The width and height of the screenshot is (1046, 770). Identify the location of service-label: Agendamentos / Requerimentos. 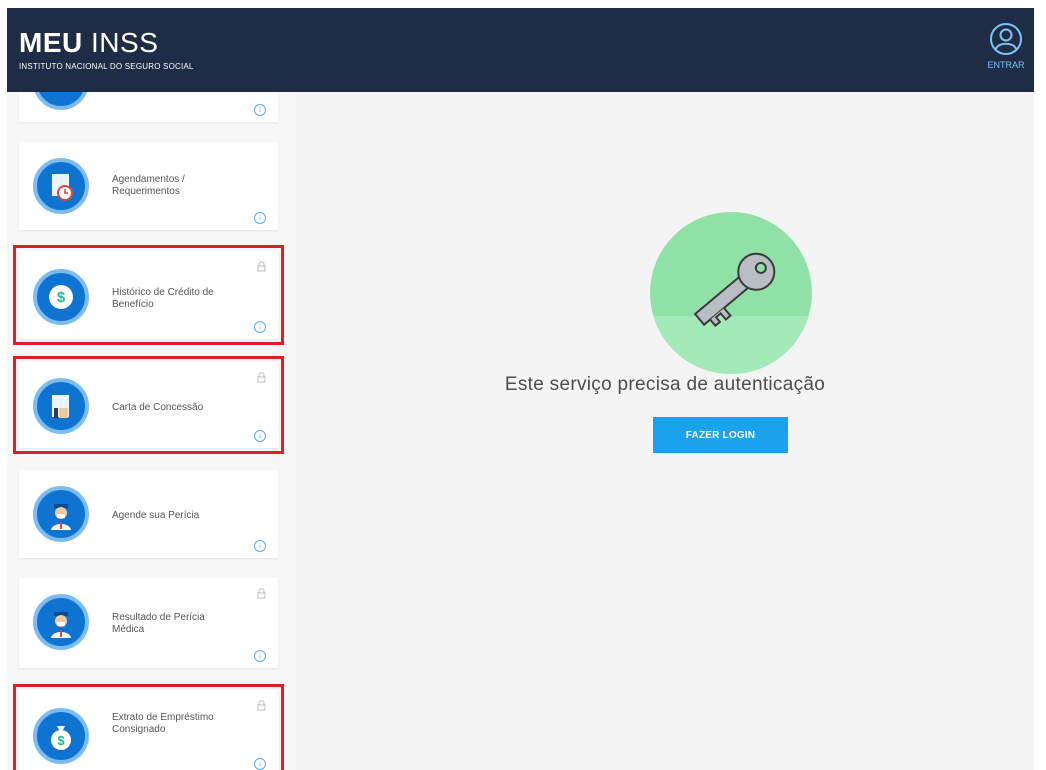
(148, 185).